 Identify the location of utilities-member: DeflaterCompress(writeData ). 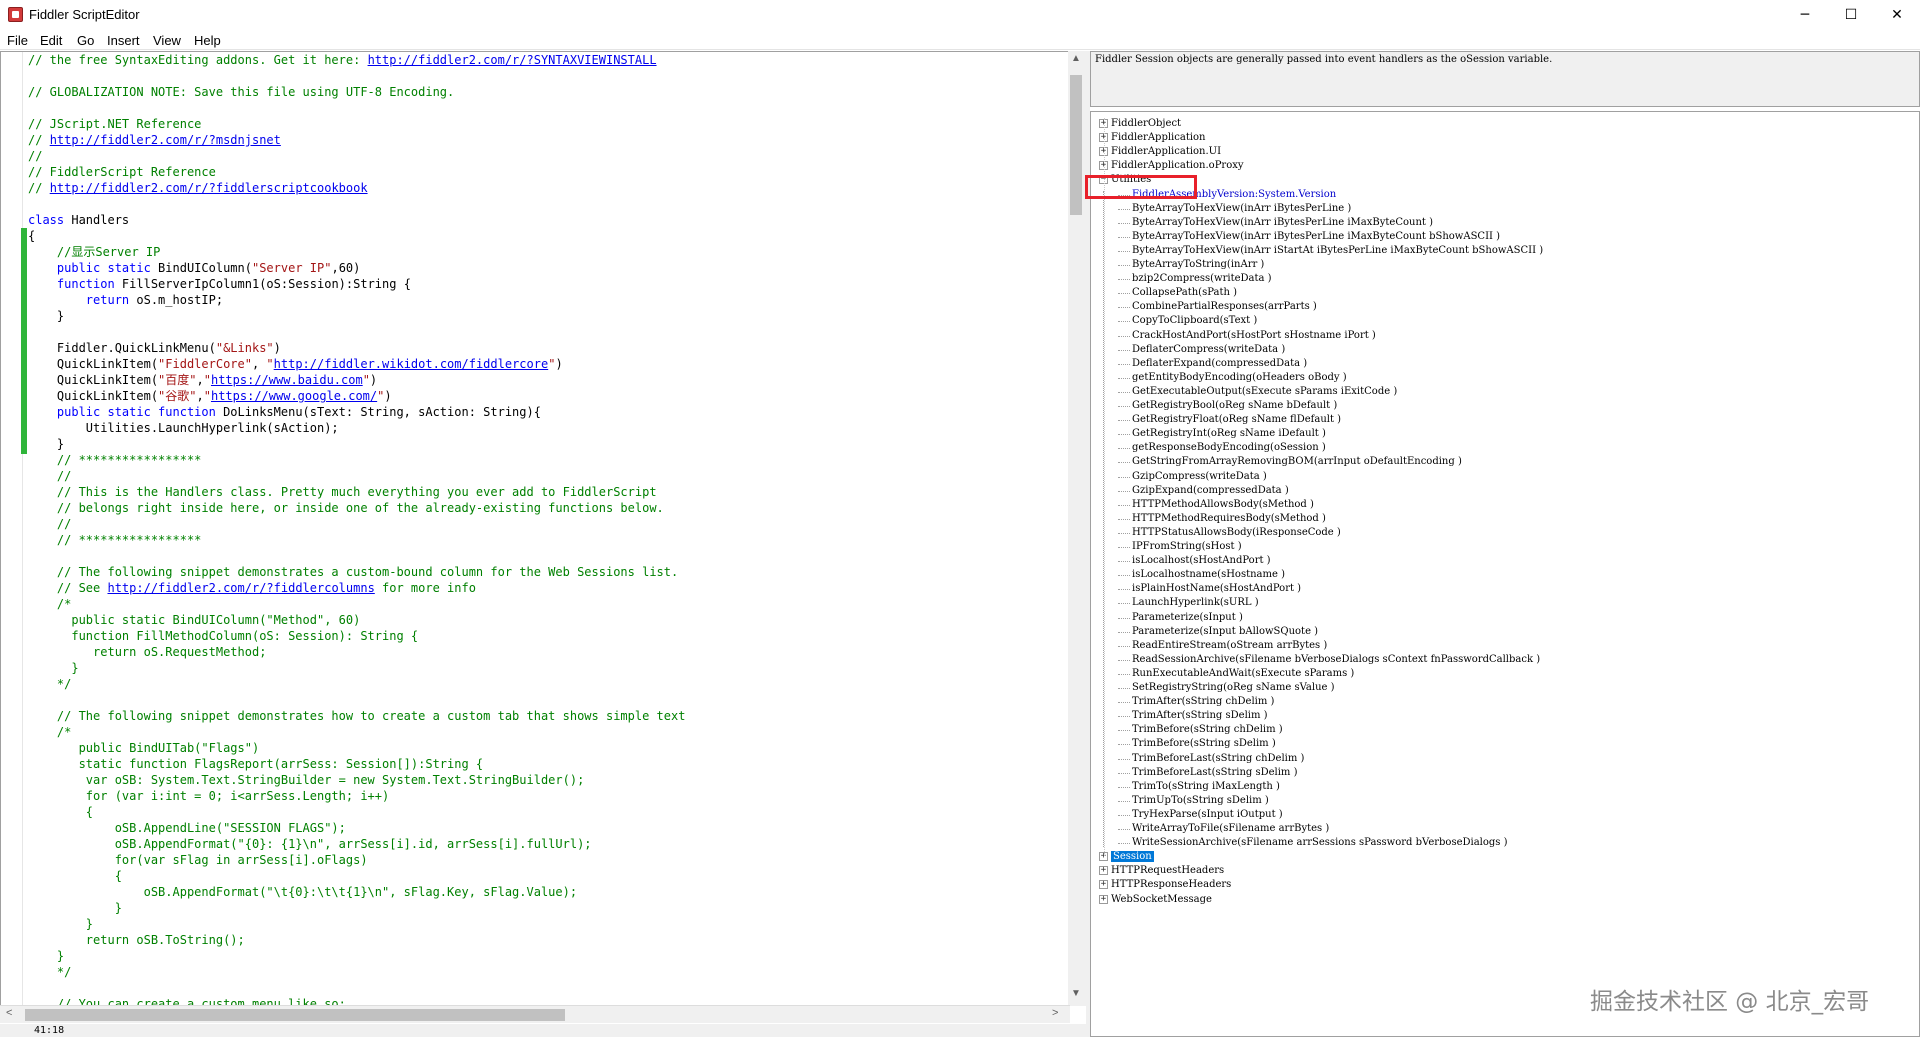
(1201, 350).